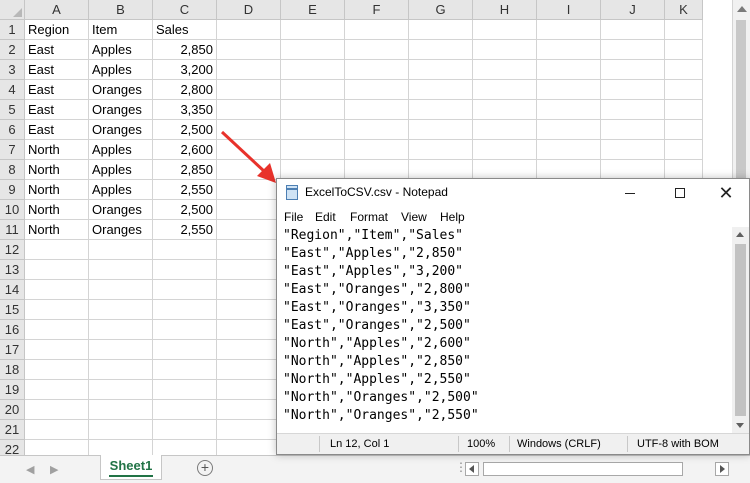 The height and width of the screenshot is (483, 750). What do you see at coordinates (633, 170) in the screenshot?
I see `cell-j8` at bounding box center [633, 170].